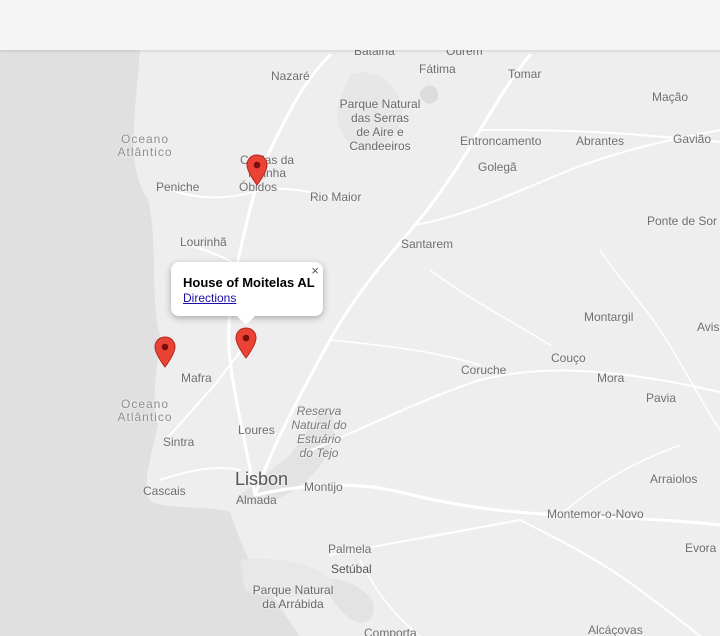 The height and width of the screenshot is (636, 720). What do you see at coordinates (315, 271) in the screenshot?
I see `close-icon: ×` at bounding box center [315, 271].